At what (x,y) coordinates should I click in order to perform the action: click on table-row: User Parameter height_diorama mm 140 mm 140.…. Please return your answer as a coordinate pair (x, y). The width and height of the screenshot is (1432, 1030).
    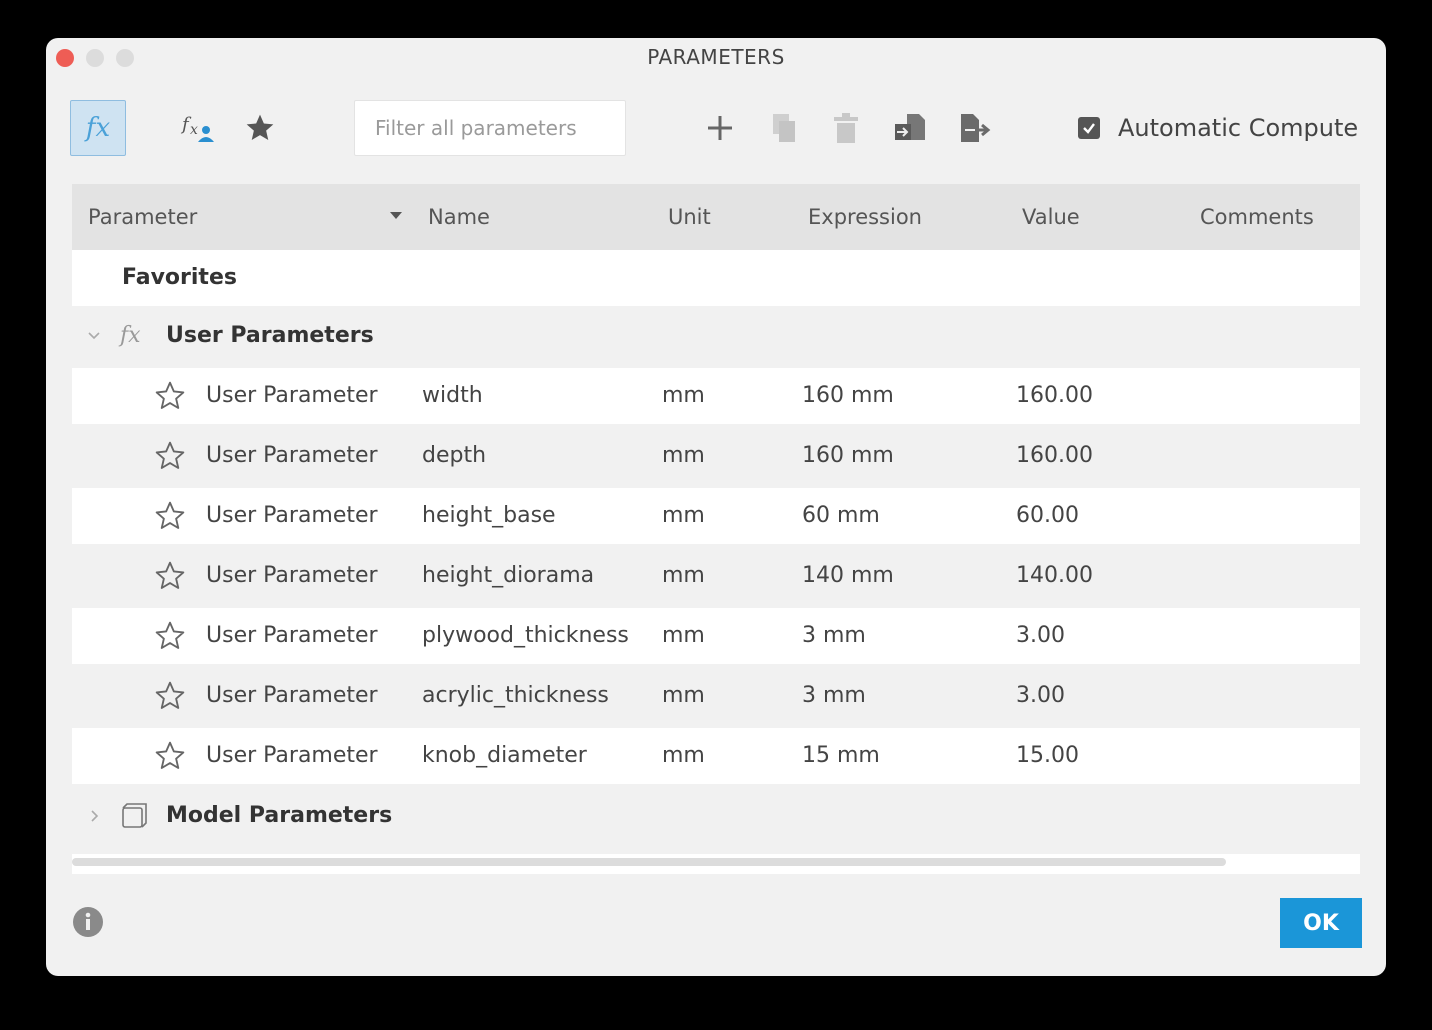
    Looking at the image, I should click on (716, 576).